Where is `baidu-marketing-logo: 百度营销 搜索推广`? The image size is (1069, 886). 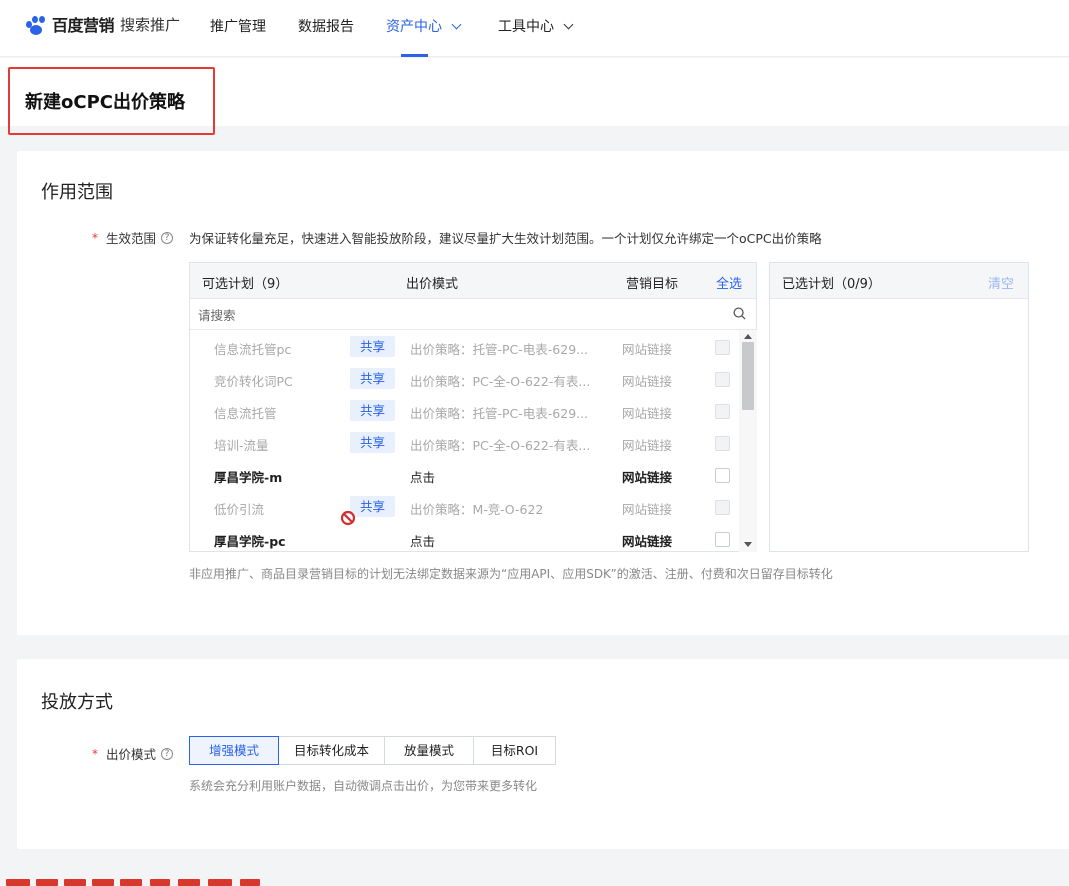
baidu-marketing-logo: 百度营销 搜索推广 is located at coordinates (102, 24).